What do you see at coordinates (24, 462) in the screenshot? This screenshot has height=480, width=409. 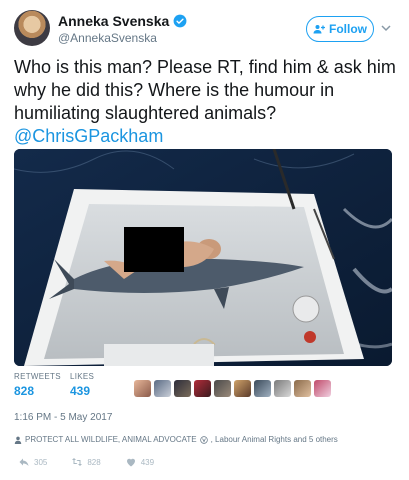 I see `reply-icon` at bounding box center [24, 462].